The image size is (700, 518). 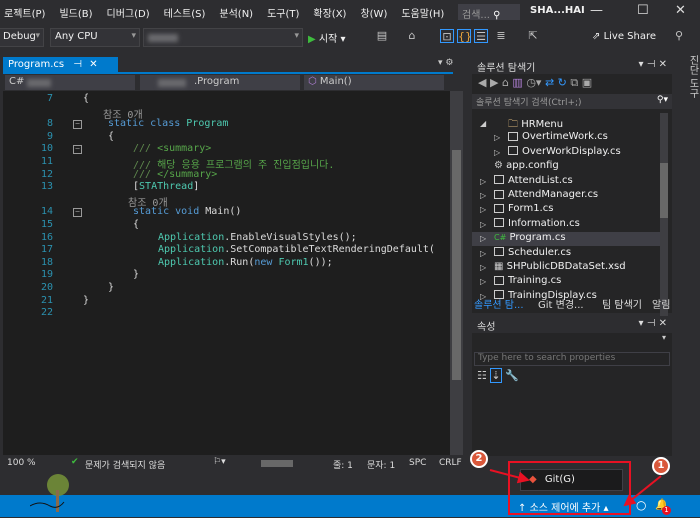 What do you see at coordinates (220, 82) in the screenshot?
I see `class-nav-dropdown: .Program` at bounding box center [220, 82].